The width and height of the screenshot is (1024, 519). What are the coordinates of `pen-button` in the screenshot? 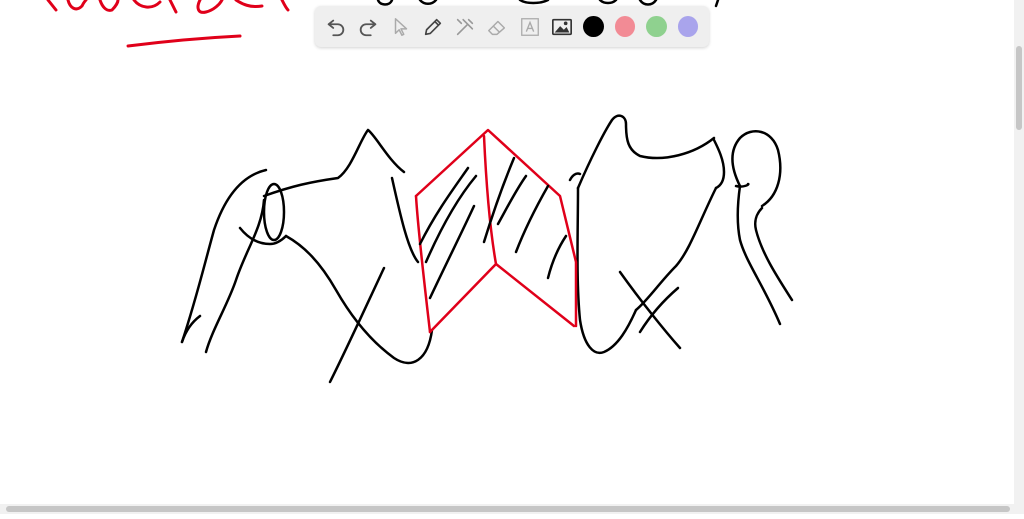 It's located at (433, 27).